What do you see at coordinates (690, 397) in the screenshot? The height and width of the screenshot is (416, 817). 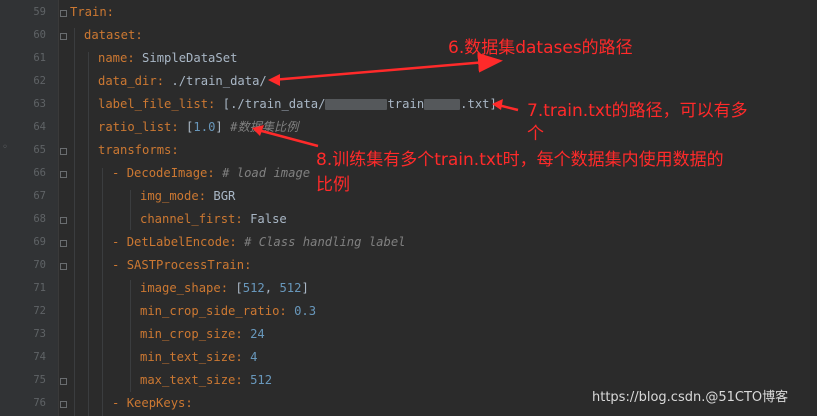 I see `watermark: https://blog.csdn.@51CTO博客` at bounding box center [690, 397].